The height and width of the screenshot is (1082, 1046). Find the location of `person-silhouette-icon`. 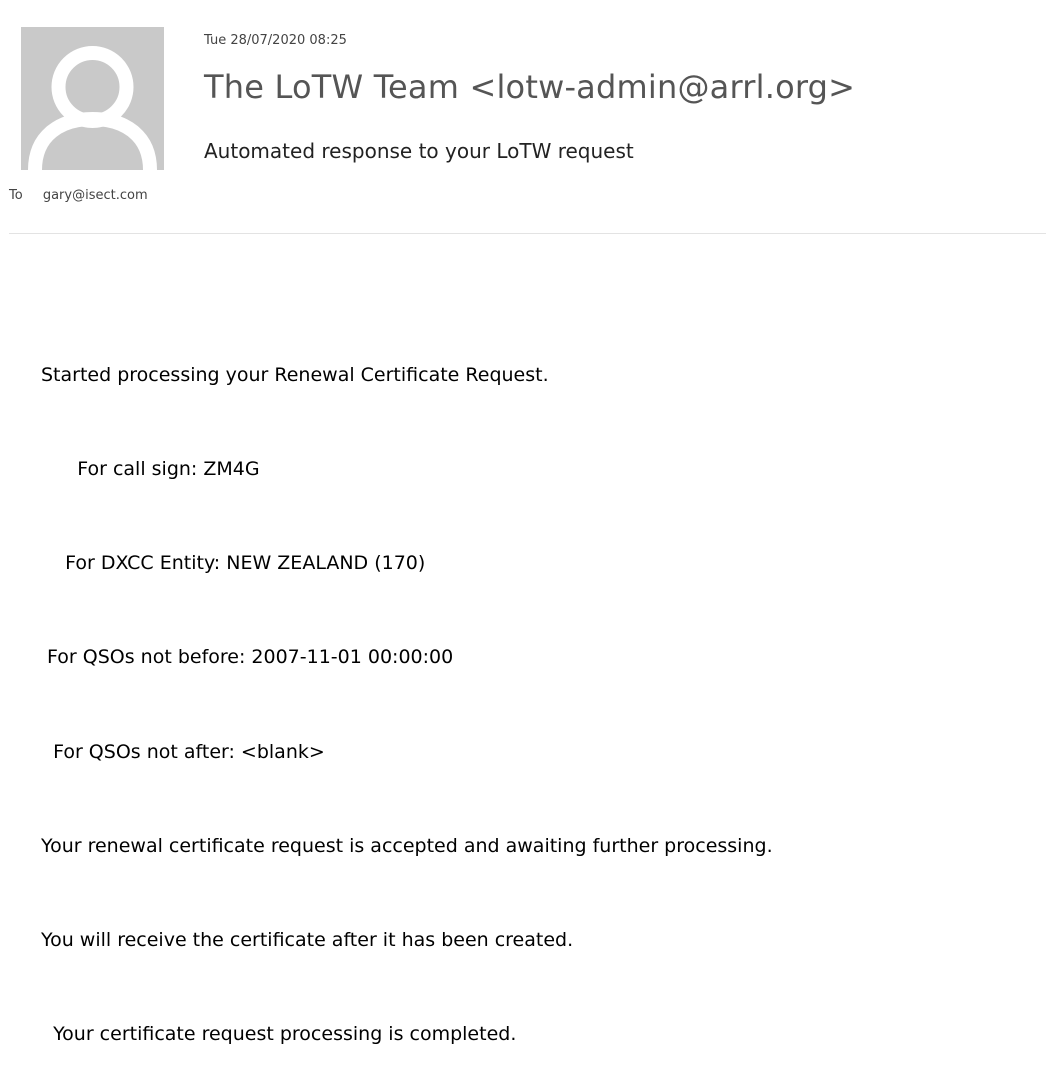

person-silhouette-icon is located at coordinates (92, 98).